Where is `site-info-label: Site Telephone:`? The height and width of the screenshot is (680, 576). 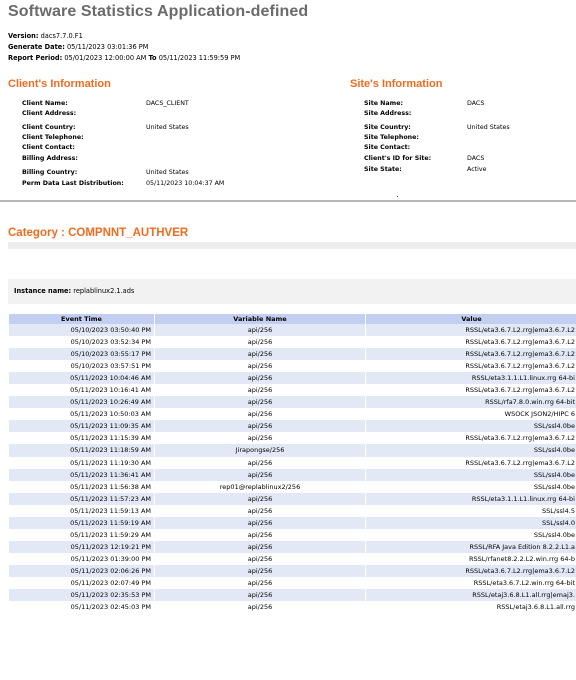 site-info-label: Site Telephone: is located at coordinates (391, 137).